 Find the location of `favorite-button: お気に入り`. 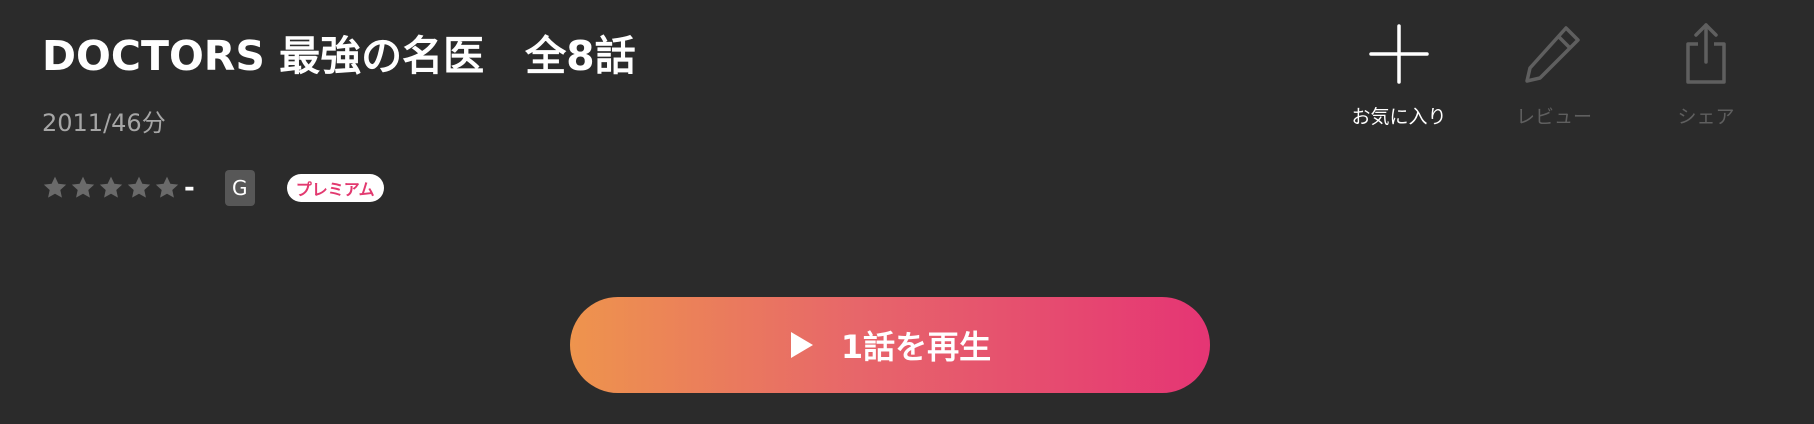

favorite-button: お気に入り is located at coordinates (1399, 75).